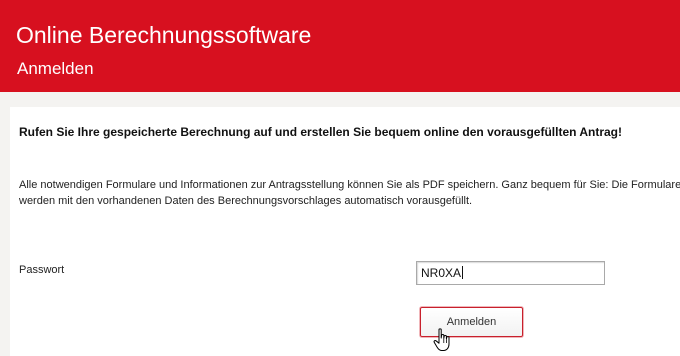 This screenshot has width=680, height=356. What do you see at coordinates (42, 270) in the screenshot?
I see `password-label: Passwort` at bounding box center [42, 270].